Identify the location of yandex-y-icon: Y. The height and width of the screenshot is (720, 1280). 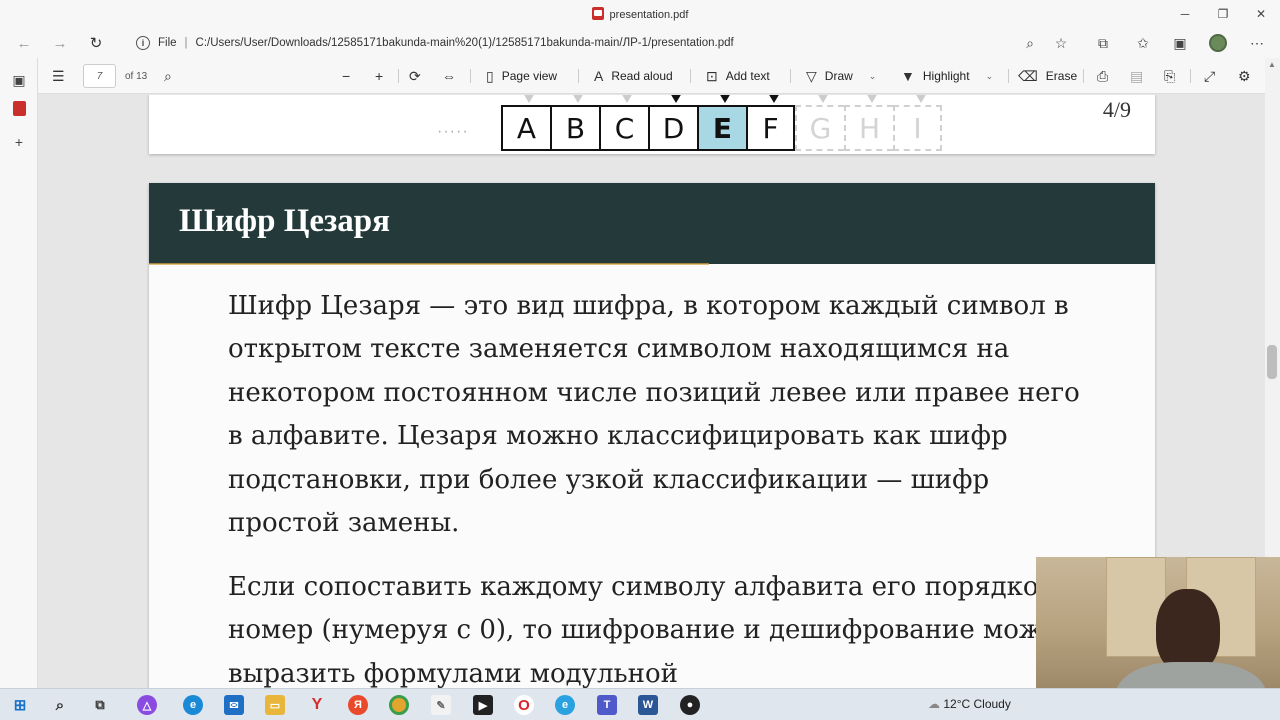
(317, 705).